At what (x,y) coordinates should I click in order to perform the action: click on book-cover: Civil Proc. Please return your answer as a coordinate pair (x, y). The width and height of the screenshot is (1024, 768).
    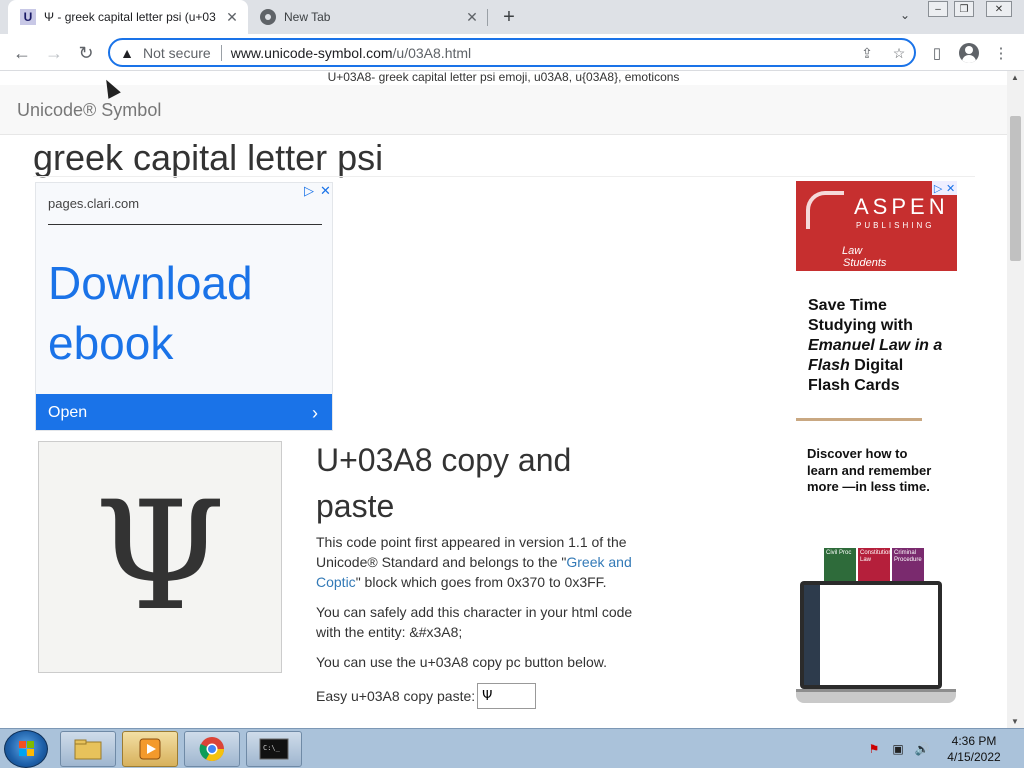
    Looking at the image, I should click on (840, 566).